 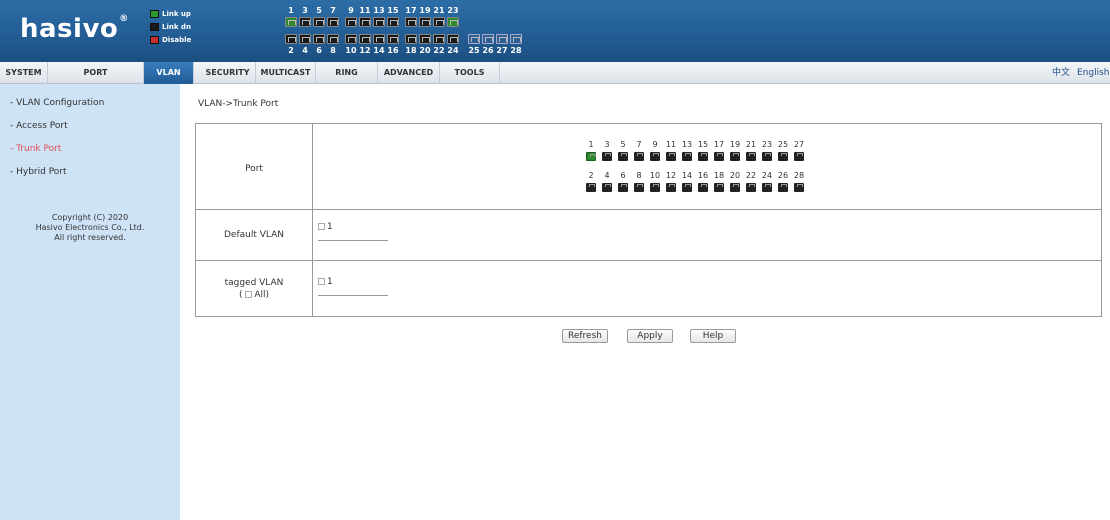 What do you see at coordinates (38, 172) in the screenshot?
I see `sidebar-item-hybrid-port: - Hybrid Port` at bounding box center [38, 172].